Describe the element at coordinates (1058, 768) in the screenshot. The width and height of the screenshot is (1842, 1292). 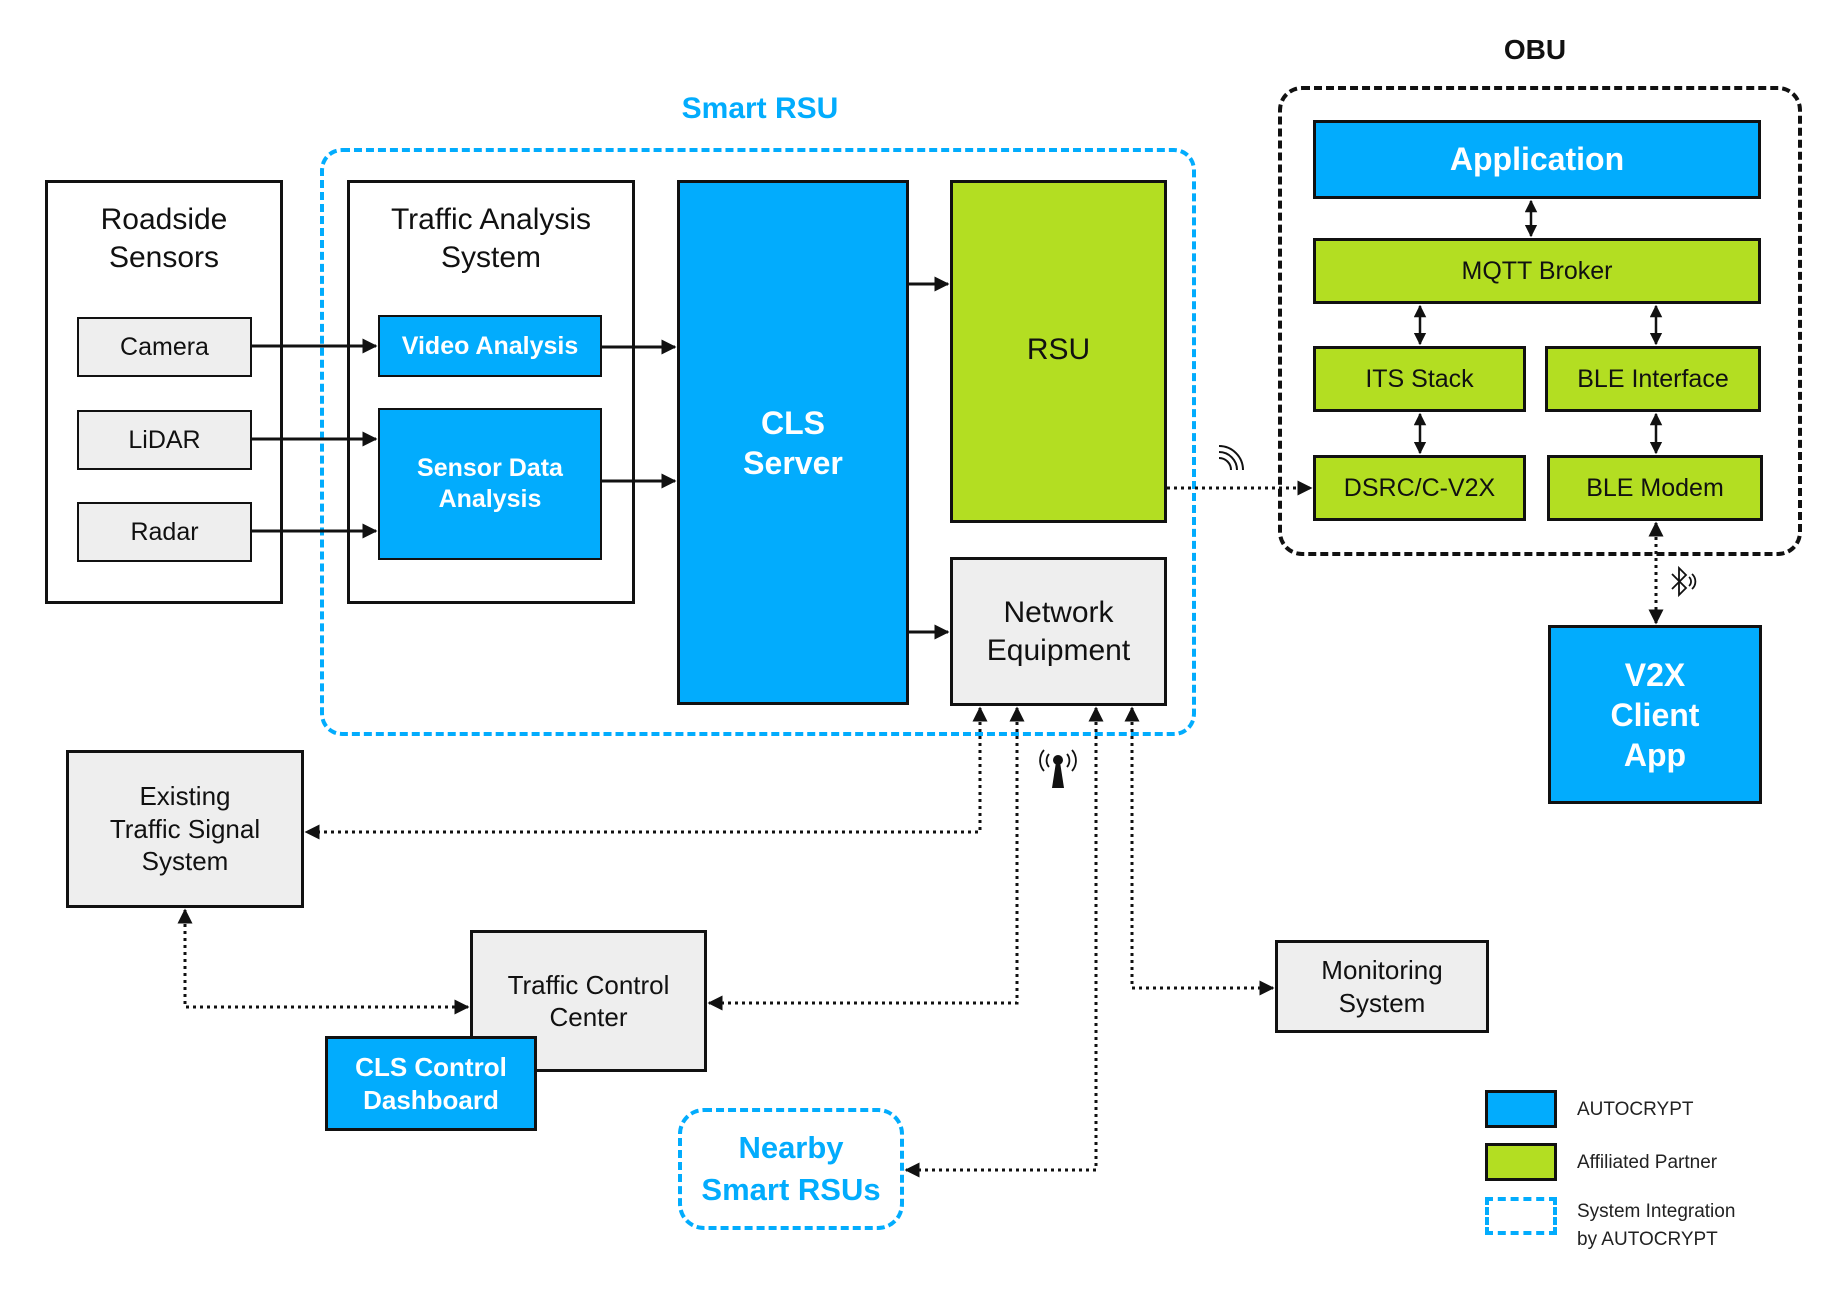
I see `antenna-tower-icon` at that location.